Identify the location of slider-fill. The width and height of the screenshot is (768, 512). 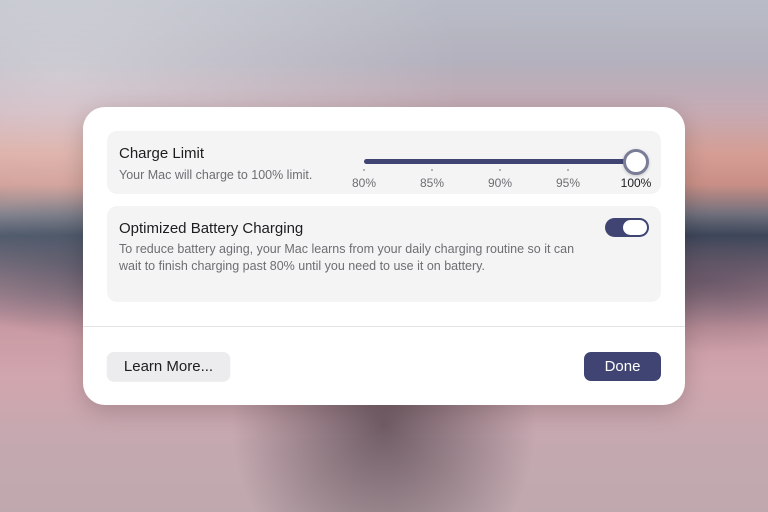
(500, 161).